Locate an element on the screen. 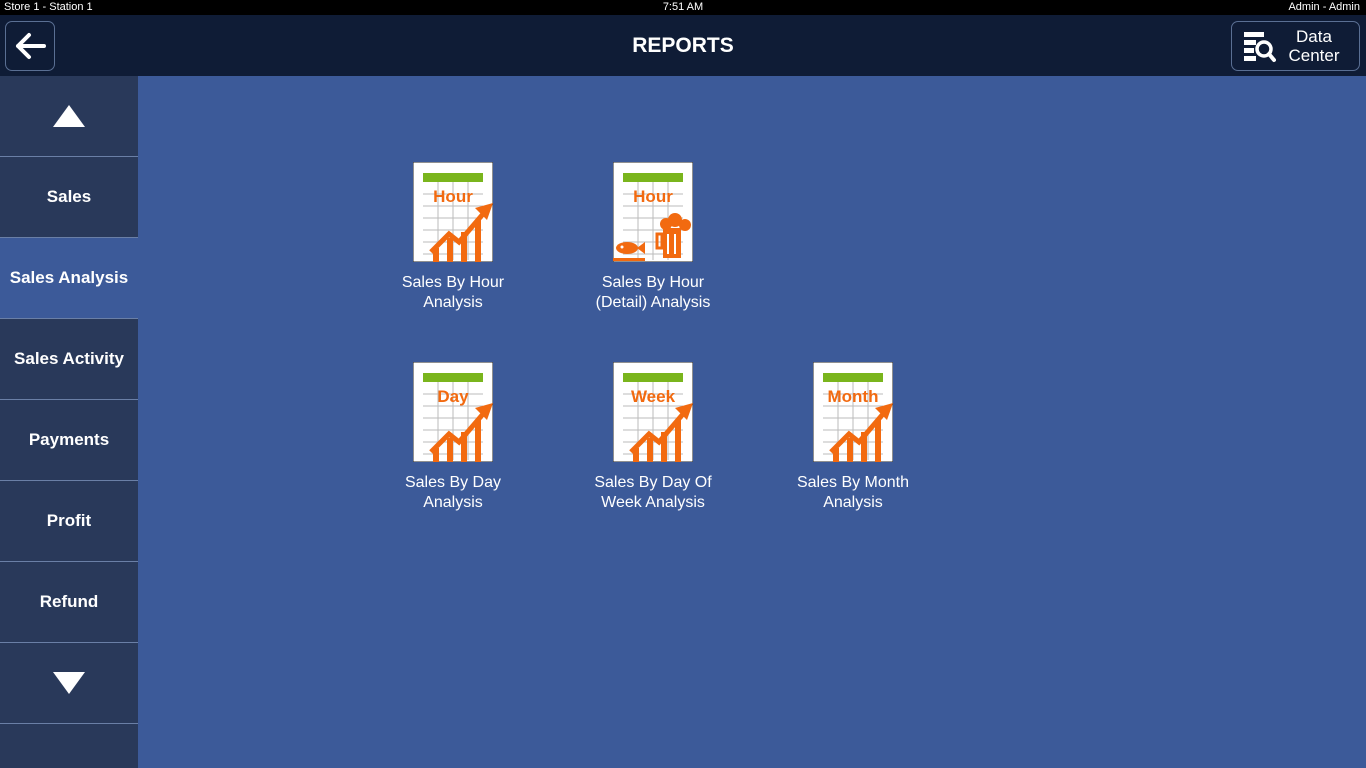 The height and width of the screenshot is (768, 1366). report-label: Sales By Hour (Detail) Analysis is located at coordinates (653, 292).